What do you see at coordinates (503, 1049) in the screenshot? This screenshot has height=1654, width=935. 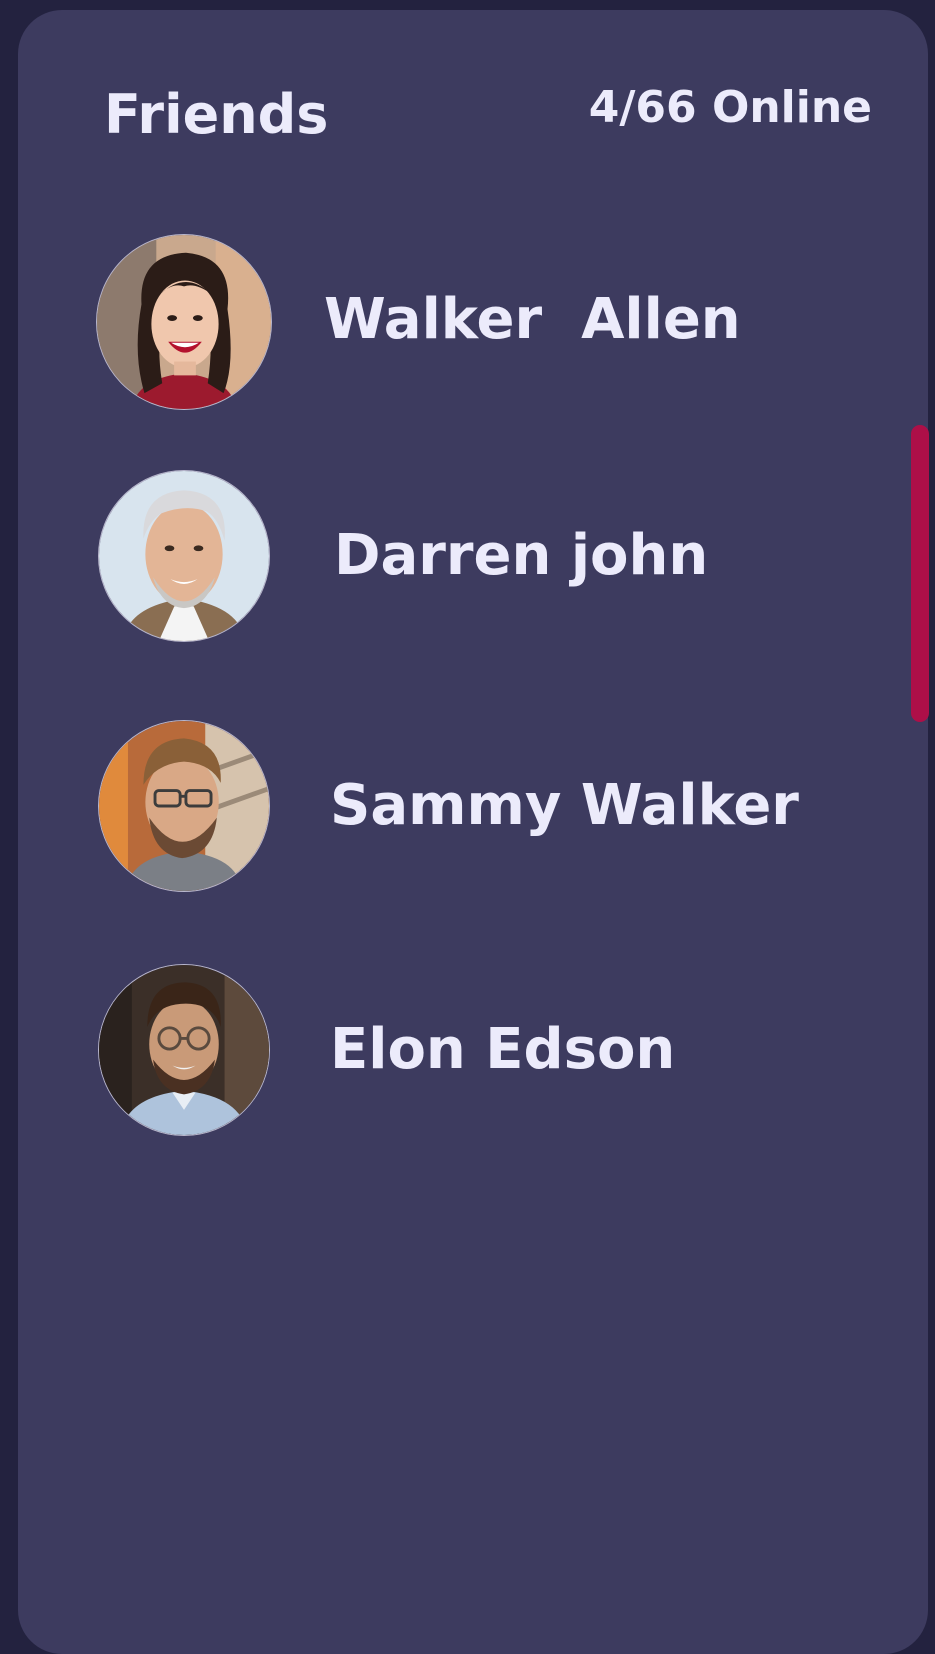 I see `friend-name: Elon Edson` at bounding box center [503, 1049].